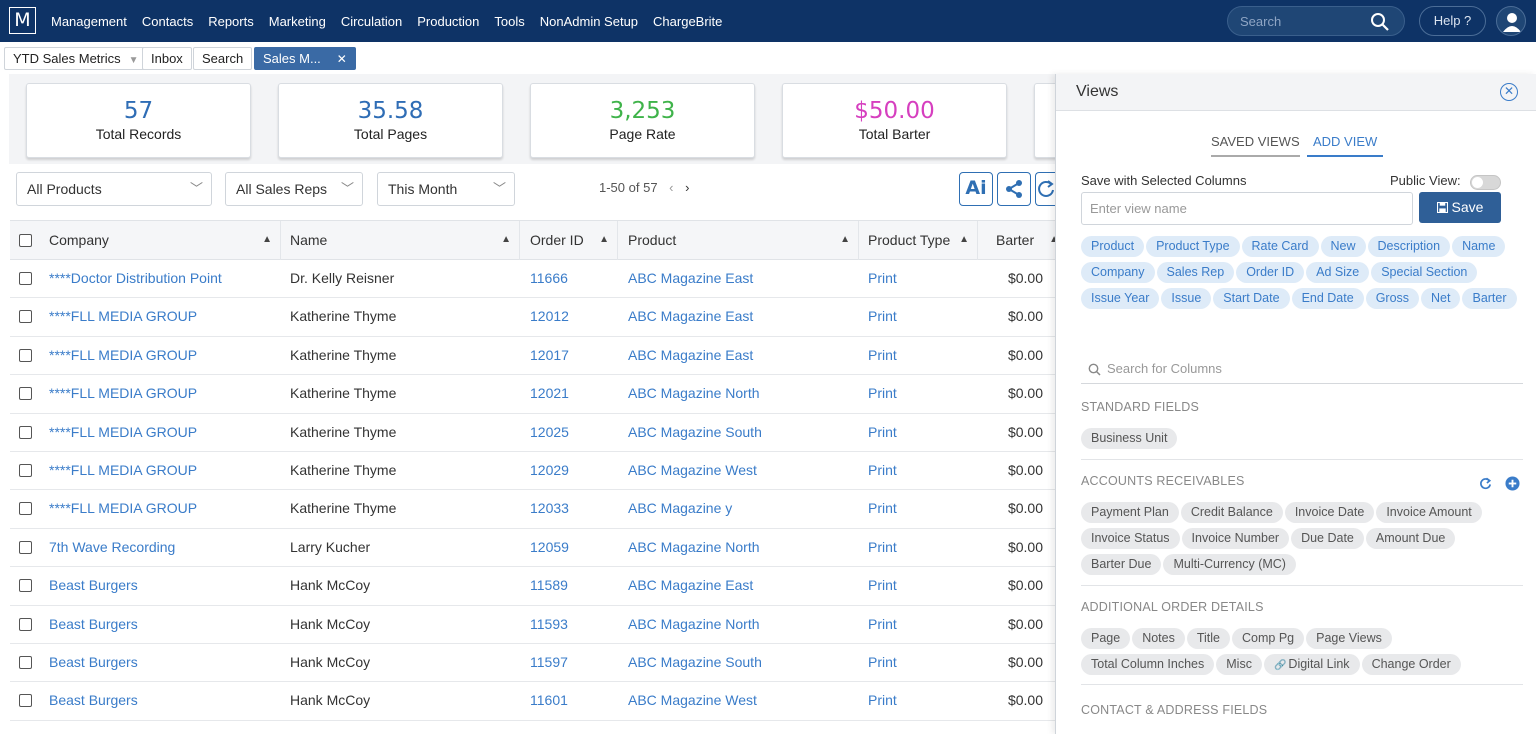 The width and height of the screenshot is (1536, 734). I want to click on column-chip: Product Type, so click(1193, 246).